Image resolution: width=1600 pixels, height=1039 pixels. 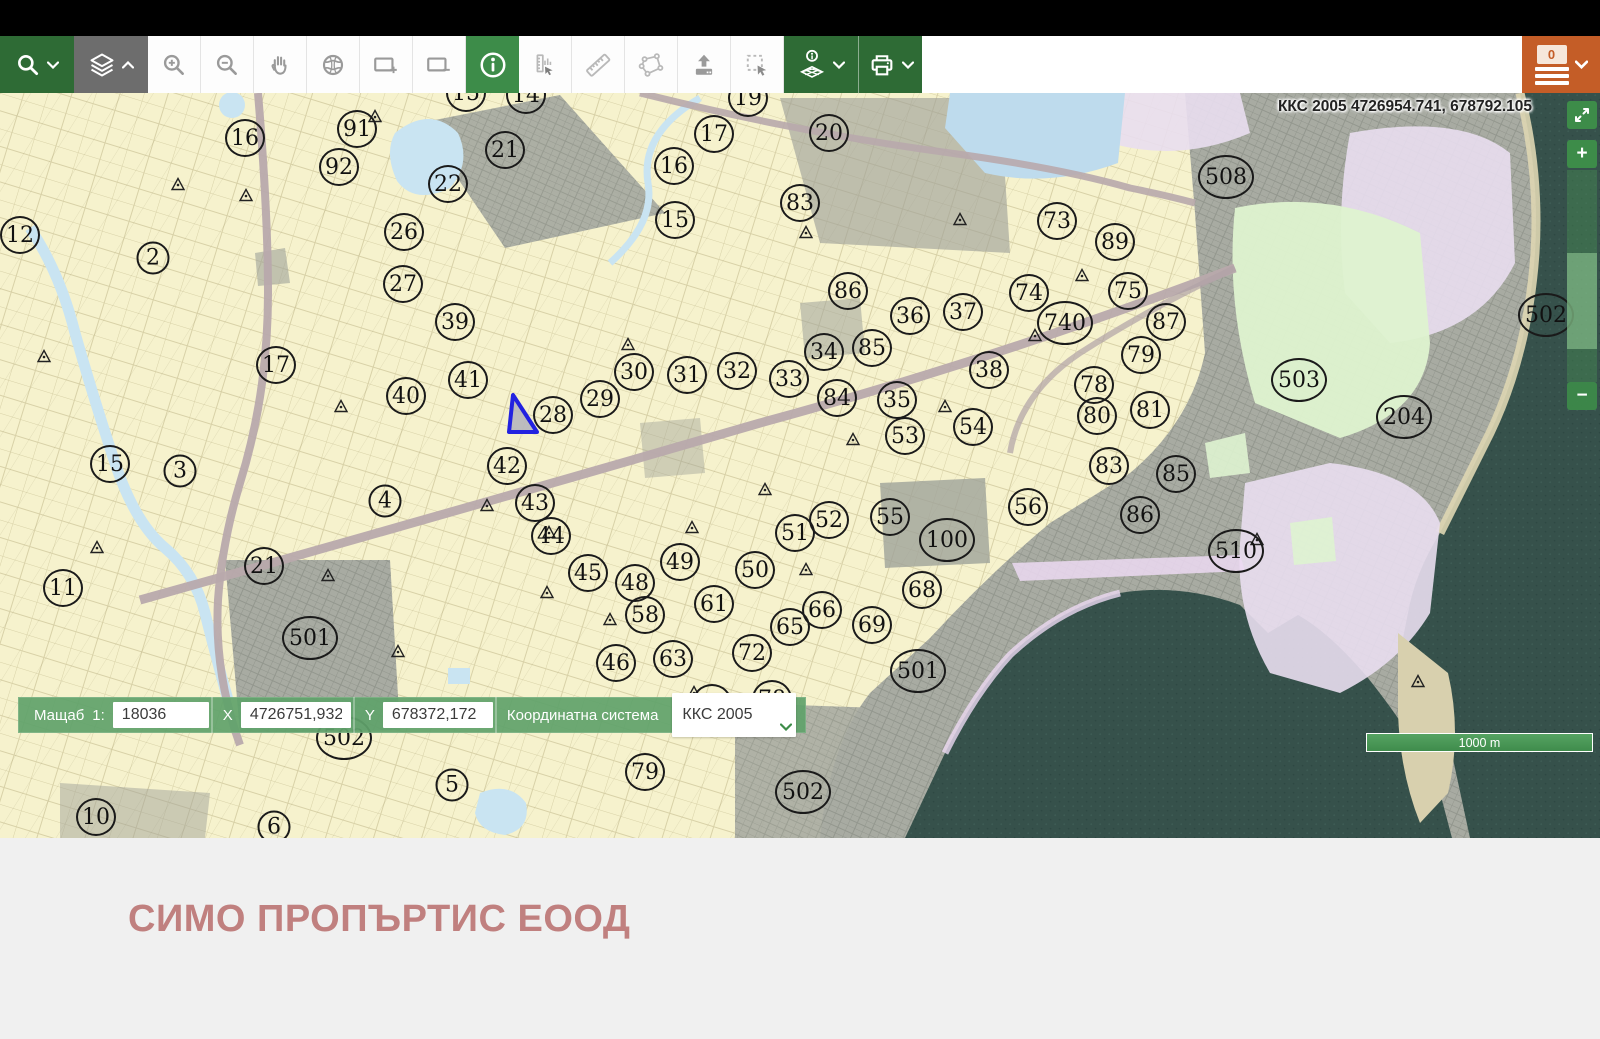 I want to click on y-coordinate-input, so click(x=437, y=715).